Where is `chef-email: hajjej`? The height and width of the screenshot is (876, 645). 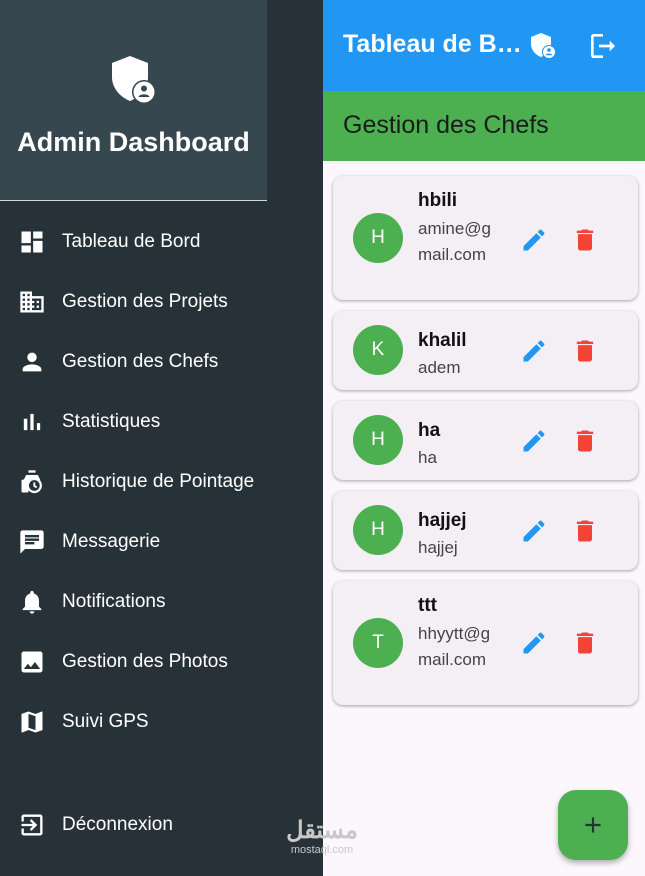
chef-email: hajjej is located at coordinates (438, 547).